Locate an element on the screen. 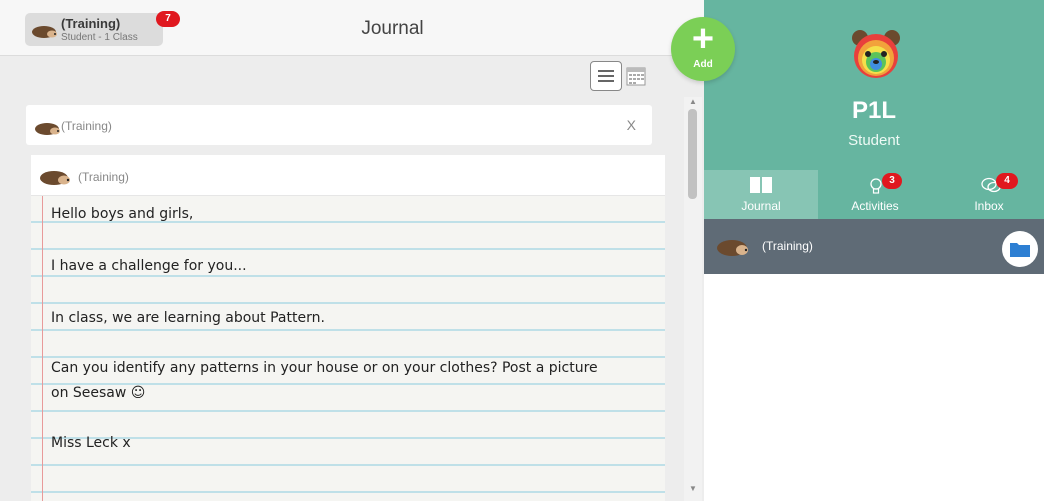 The image size is (1044, 501). add-button: + Add is located at coordinates (703, 49).